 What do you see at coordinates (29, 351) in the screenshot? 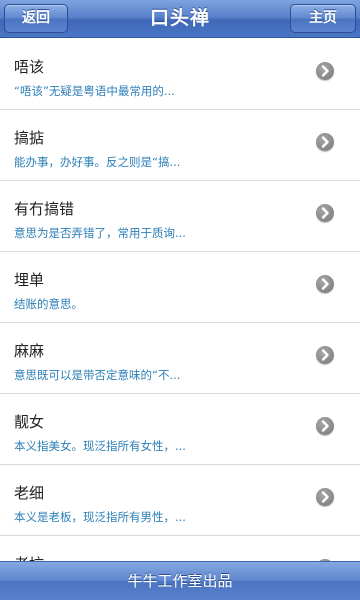
I see `list-item-title: 麻麻` at bounding box center [29, 351].